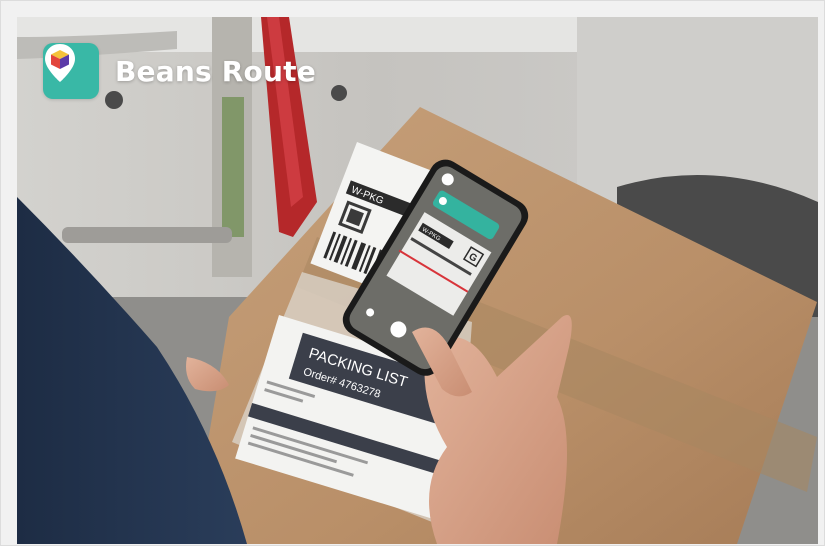 The width and height of the screenshot is (825, 546). Describe the element at coordinates (71, 71) in the screenshot. I see `location-pin-cube-icon` at that location.